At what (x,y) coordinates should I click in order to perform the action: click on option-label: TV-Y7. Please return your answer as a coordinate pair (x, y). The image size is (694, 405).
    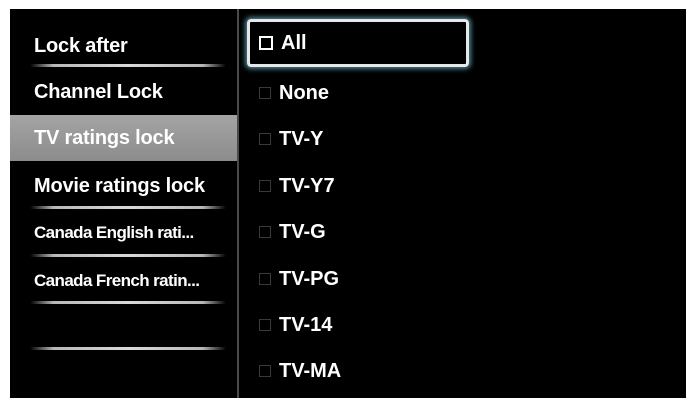
    Looking at the image, I should click on (307, 185).